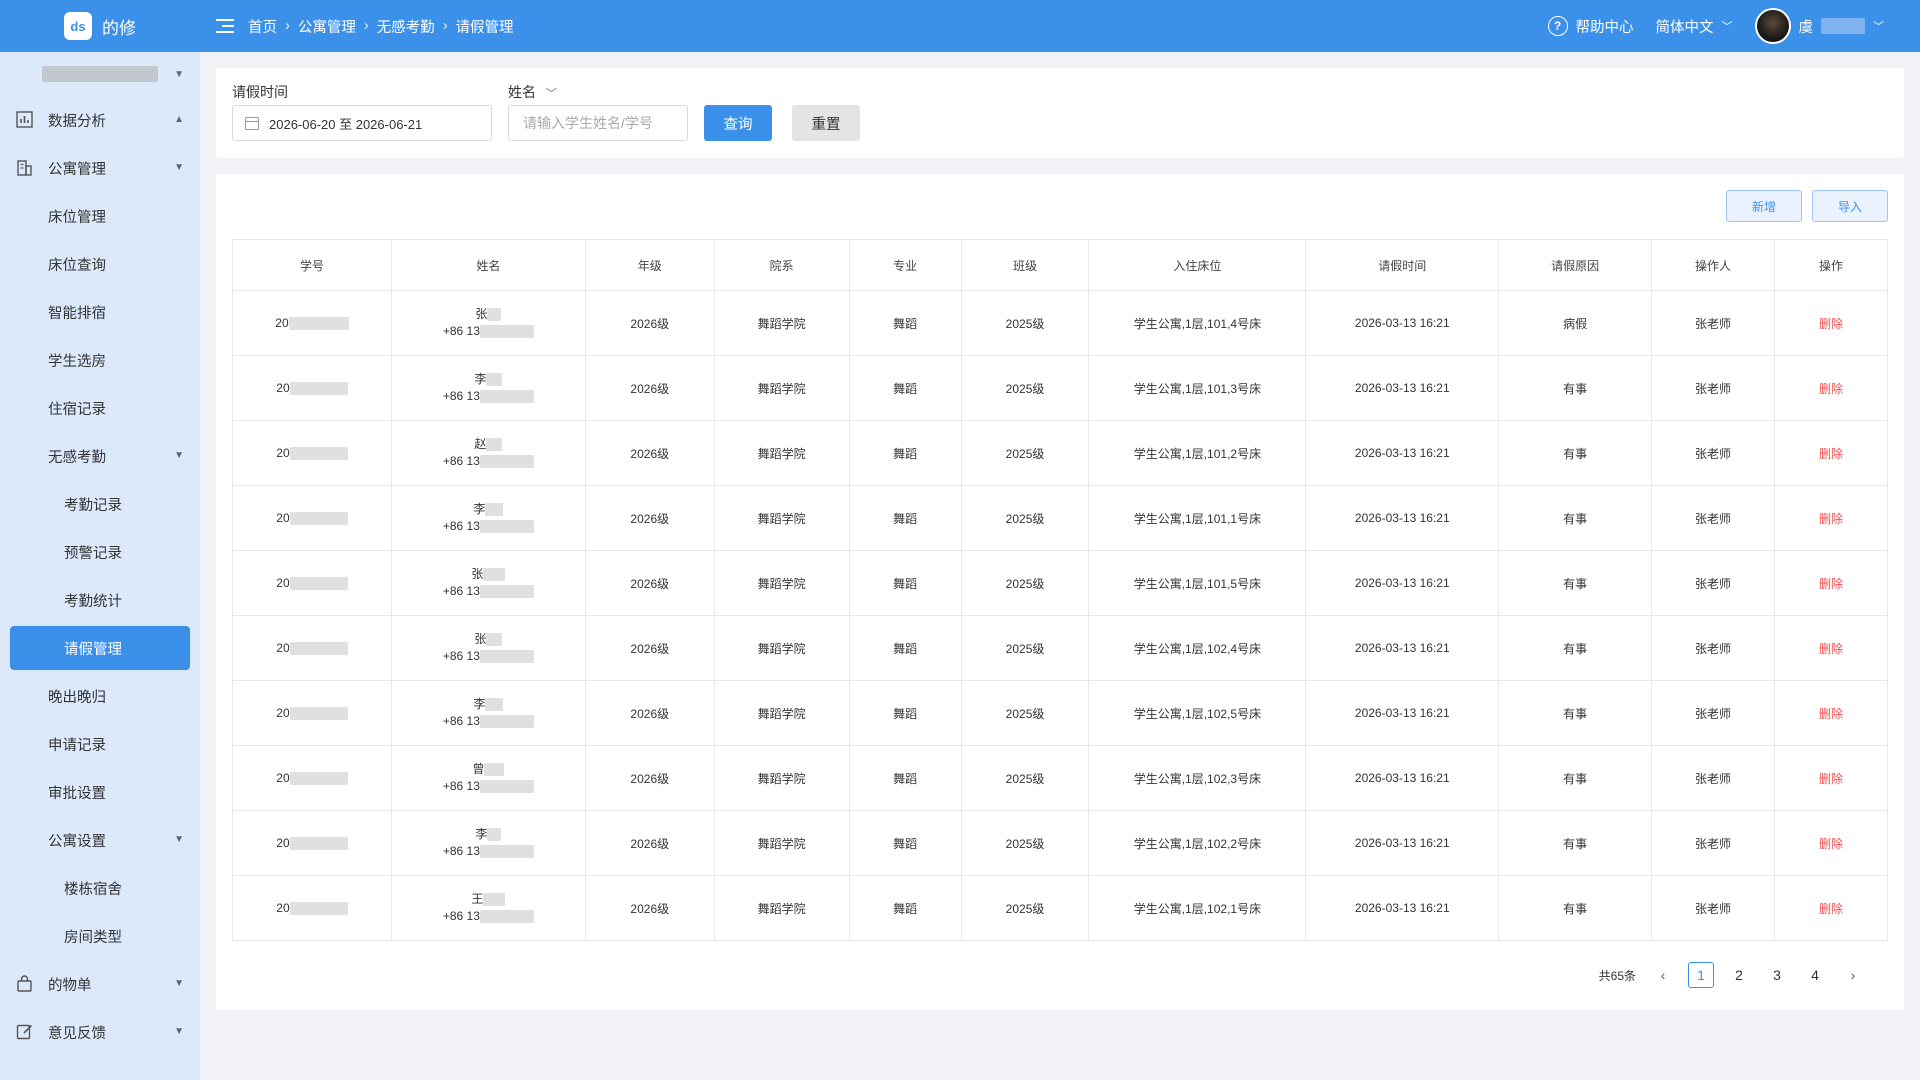  I want to click on sidebar-item-smart-allocation: 智能排宿, so click(100, 312).